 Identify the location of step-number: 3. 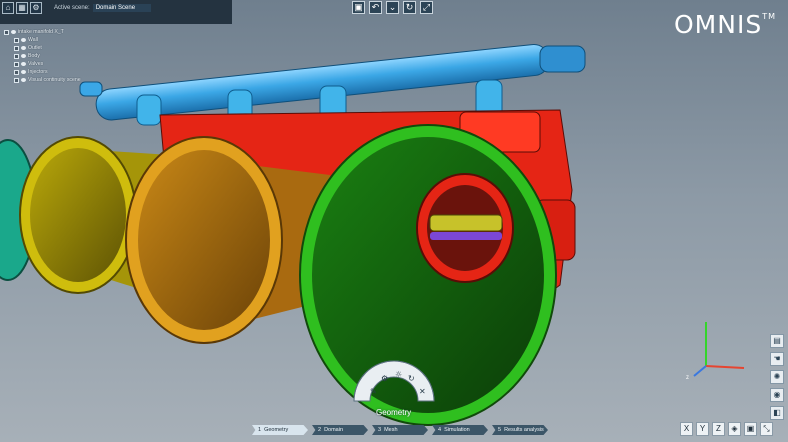
(380, 430).